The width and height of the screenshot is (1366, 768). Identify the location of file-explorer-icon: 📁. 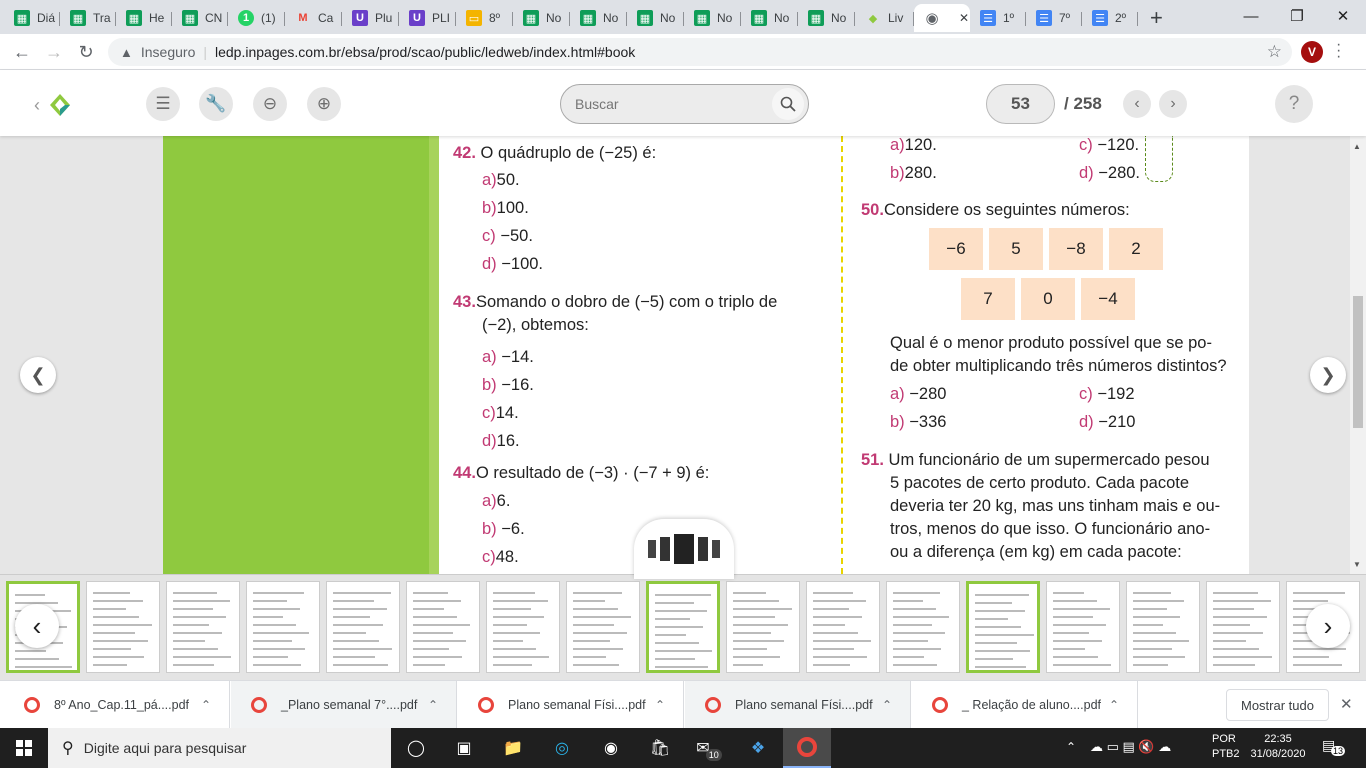
(513, 748).